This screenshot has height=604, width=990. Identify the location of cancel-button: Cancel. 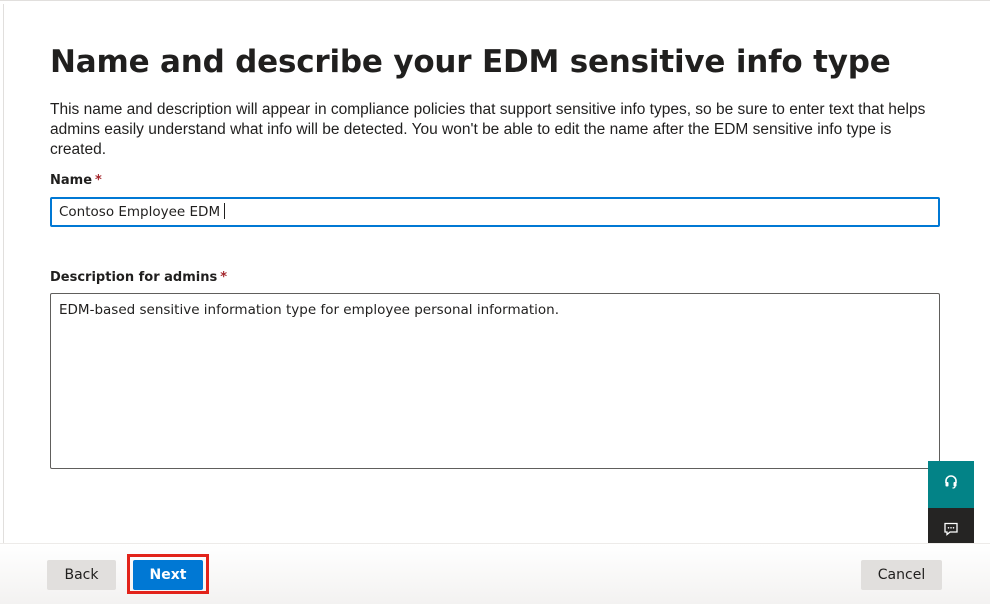
(901, 575).